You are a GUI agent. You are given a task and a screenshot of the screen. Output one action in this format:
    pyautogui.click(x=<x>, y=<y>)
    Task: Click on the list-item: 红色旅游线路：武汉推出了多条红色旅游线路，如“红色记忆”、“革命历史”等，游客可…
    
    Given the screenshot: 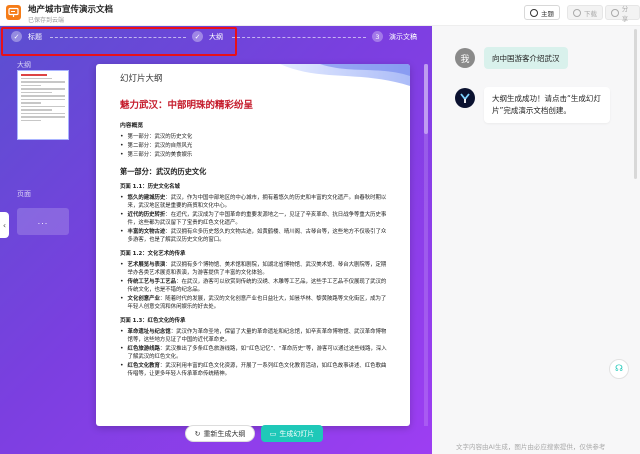 What is the action you would take?
    pyautogui.click(x=254, y=353)
    